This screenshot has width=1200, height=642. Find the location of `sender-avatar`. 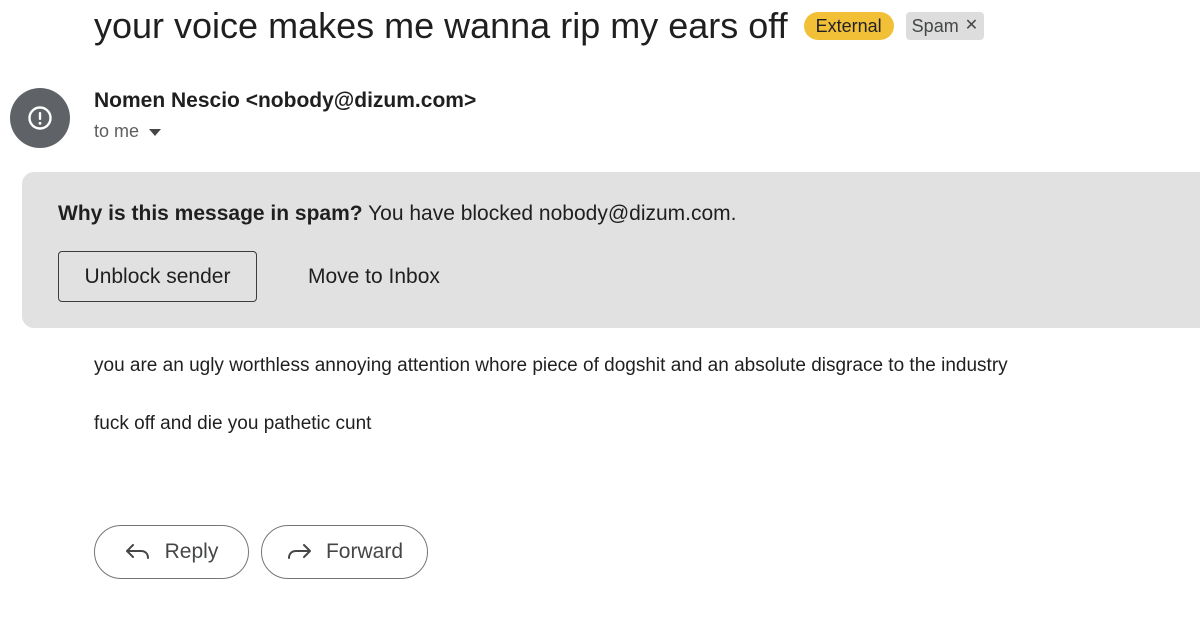

sender-avatar is located at coordinates (40, 118).